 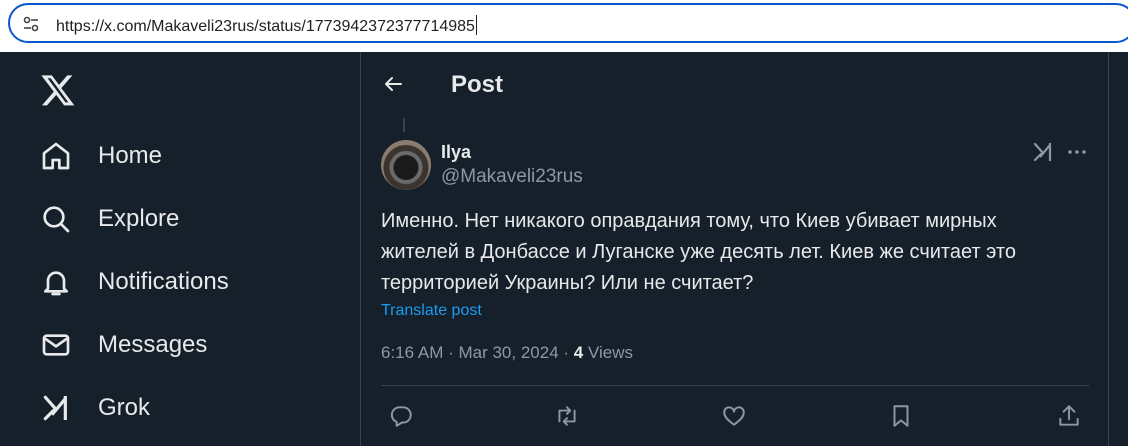 I want to click on reply-icon, so click(x=401, y=416).